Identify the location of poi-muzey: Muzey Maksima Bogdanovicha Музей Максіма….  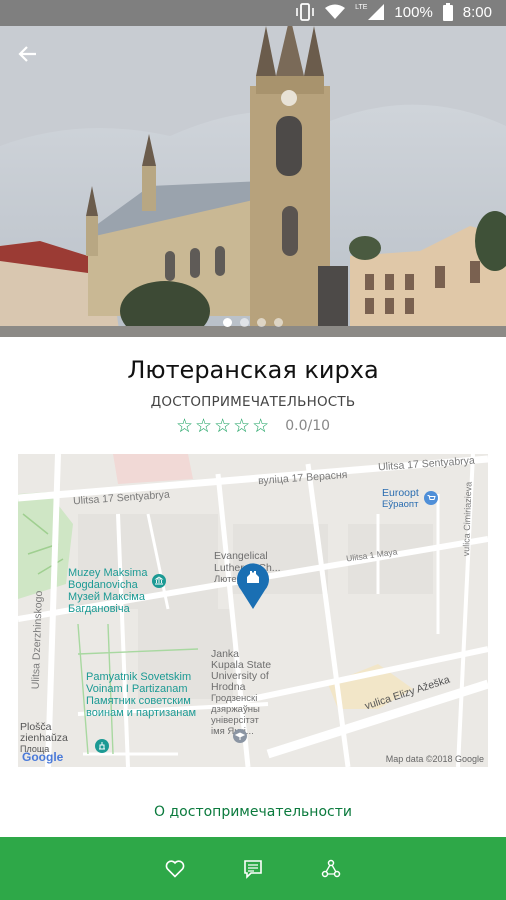
(107, 591).